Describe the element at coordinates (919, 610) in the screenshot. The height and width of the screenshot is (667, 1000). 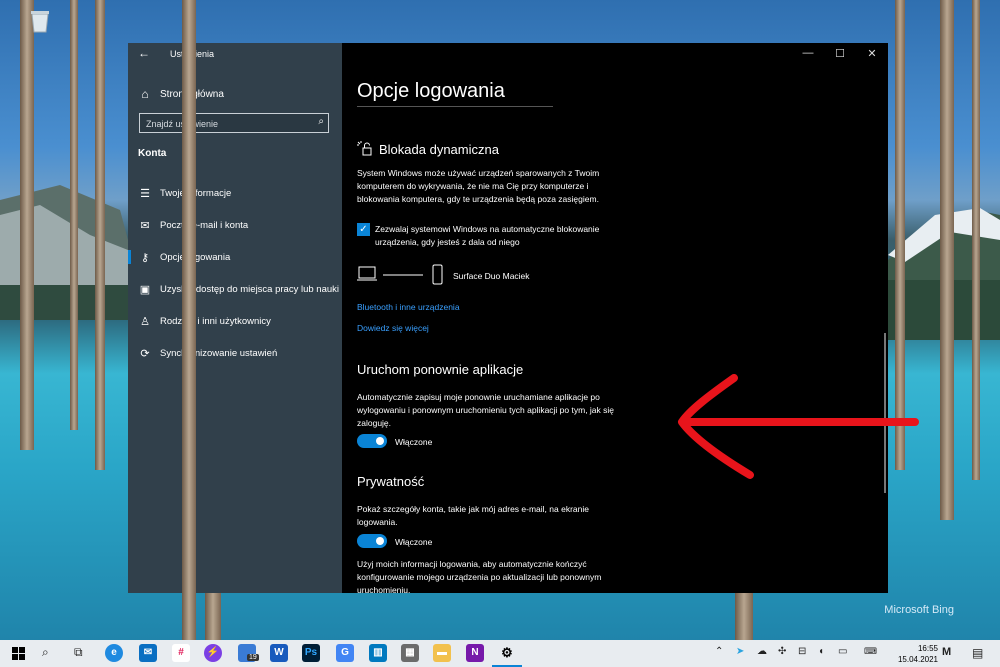
I see `bing-watermark: Microsoft Bing` at that location.